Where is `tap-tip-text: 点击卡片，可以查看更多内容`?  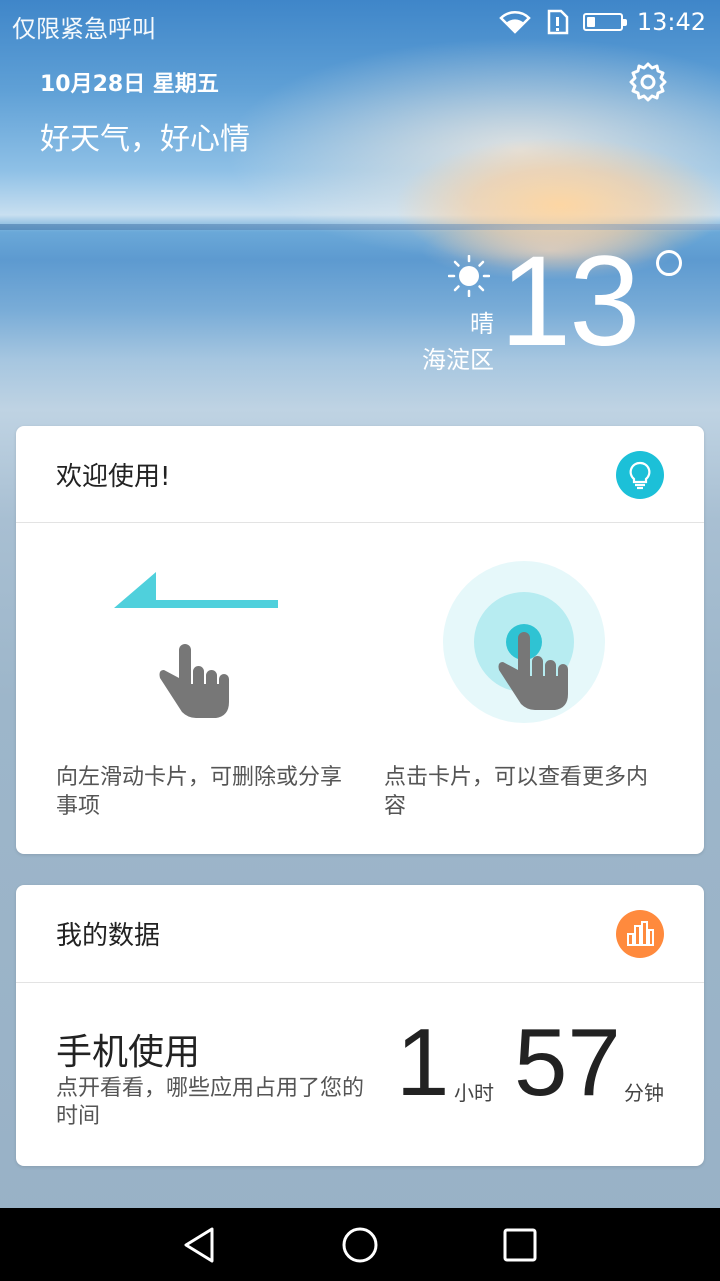 tap-tip-text: 点击卡片，可以查看更多内容 is located at coordinates (516, 792).